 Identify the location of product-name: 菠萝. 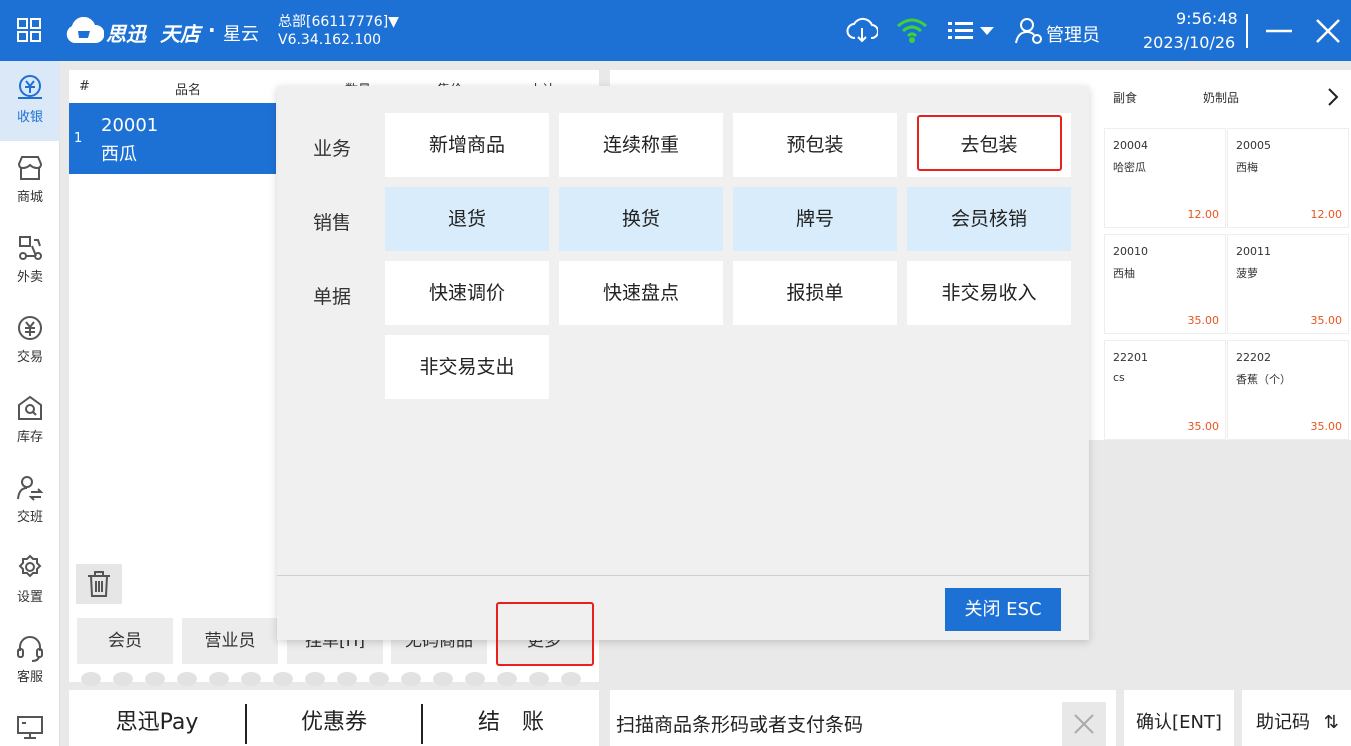
(1247, 273).